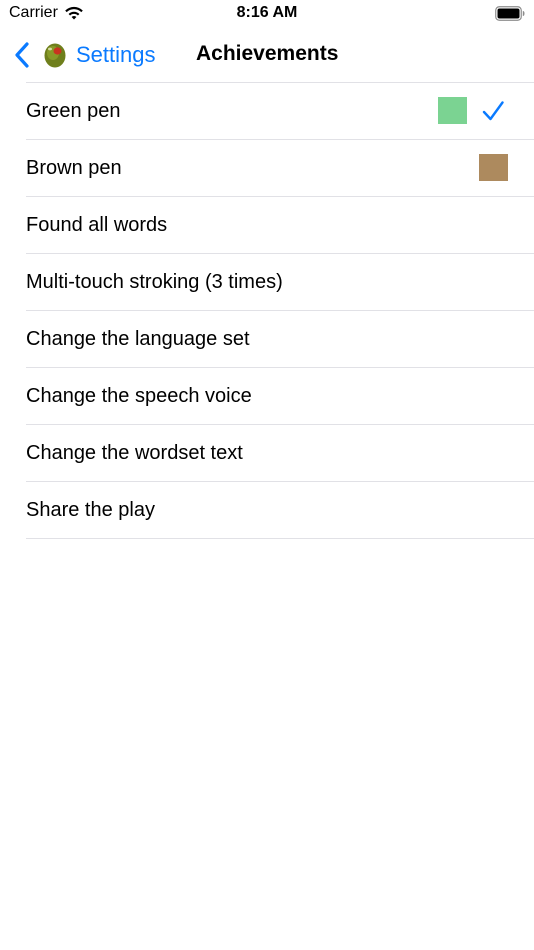 Image resolution: width=534 pixels, height=950 pixels. What do you see at coordinates (90, 509) in the screenshot?
I see `list-item-label: Share the play` at bounding box center [90, 509].